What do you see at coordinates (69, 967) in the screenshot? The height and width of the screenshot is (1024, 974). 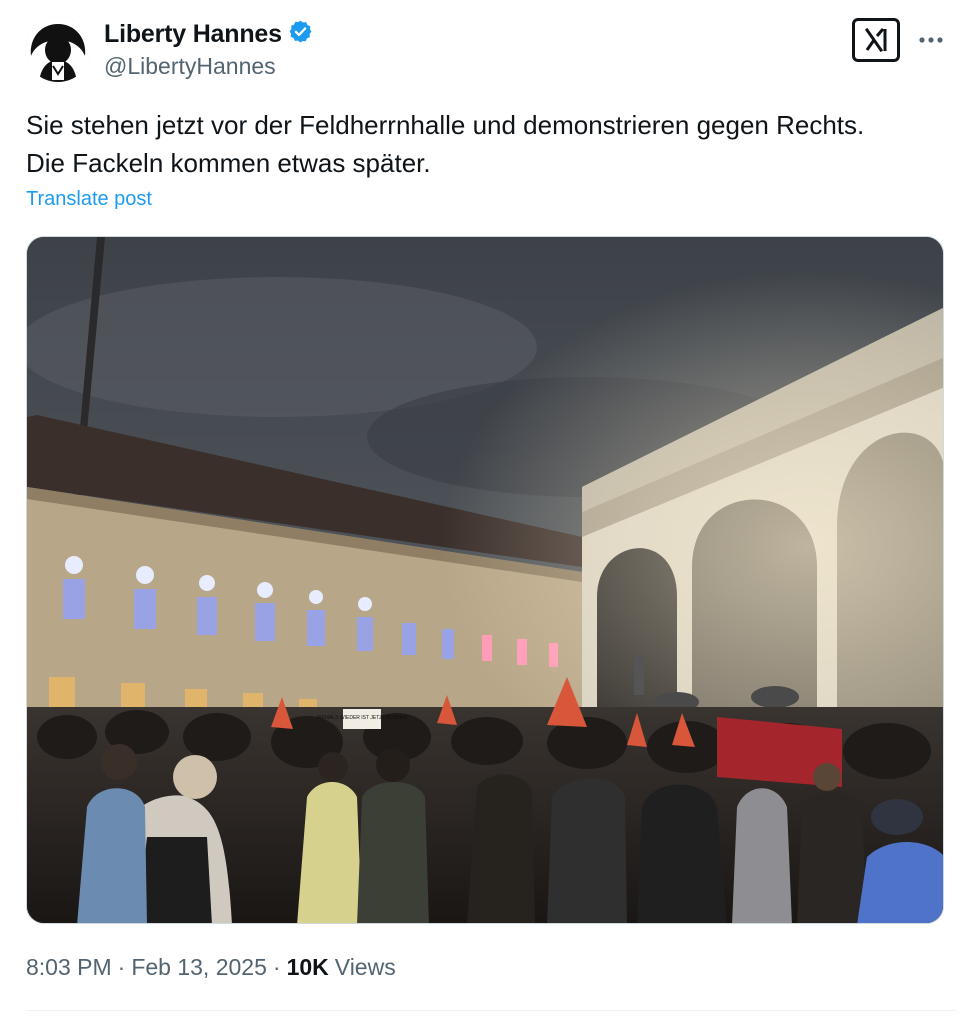 I see `tweet-time: 8:03 PM` at bounding box center [69, 967].